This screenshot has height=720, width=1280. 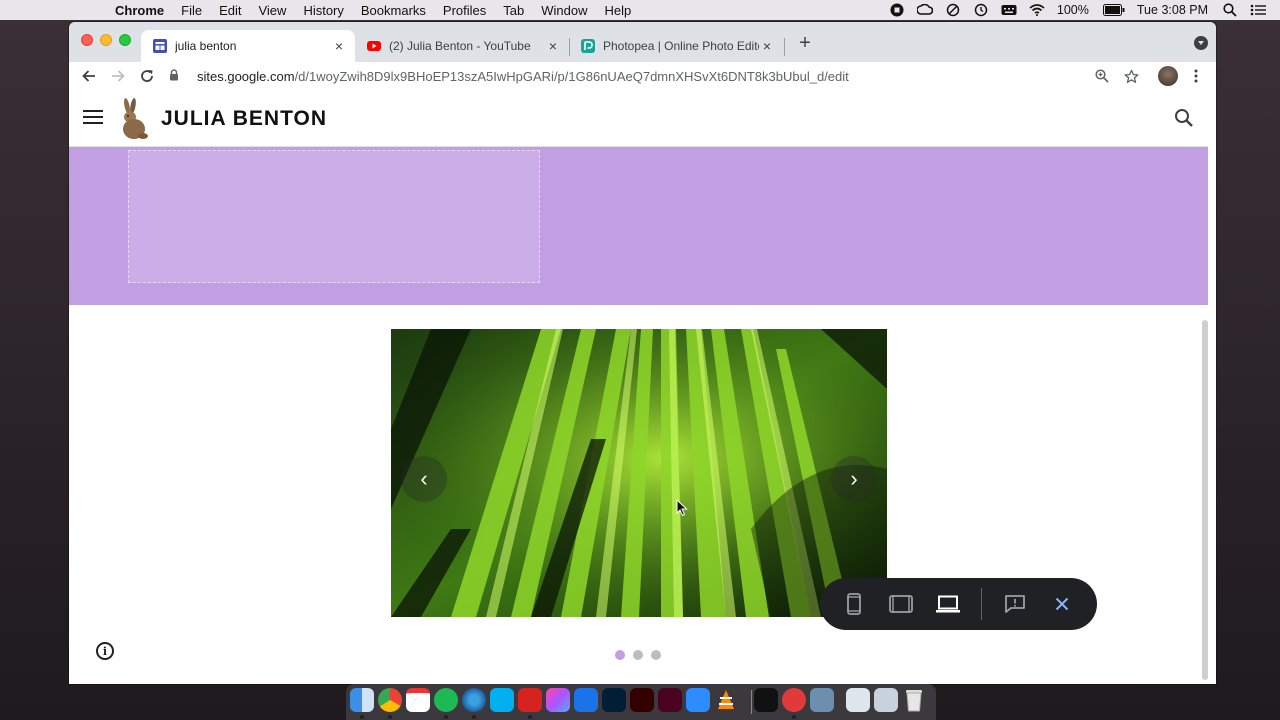 What do you see at coordinates (924, 10) in the screenshot?
I see `creative-cloud-icon` at bounding box center [924, 10].